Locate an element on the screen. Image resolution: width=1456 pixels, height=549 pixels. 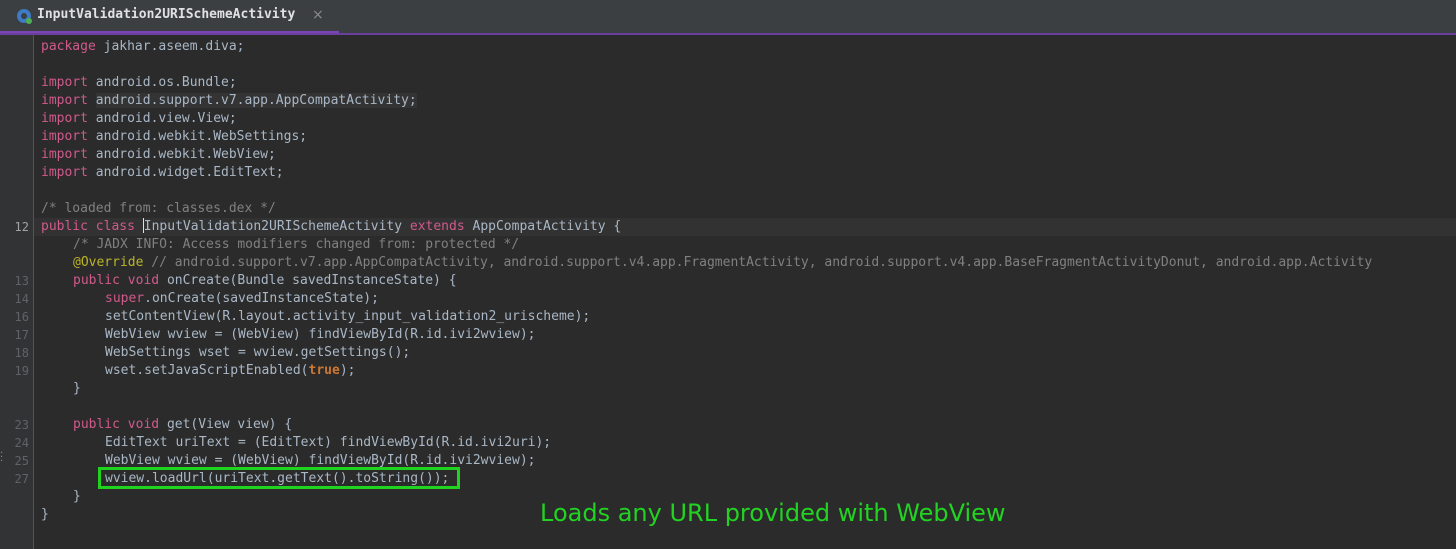
import-path: android.view.View; is located at coordinates (166, 118).